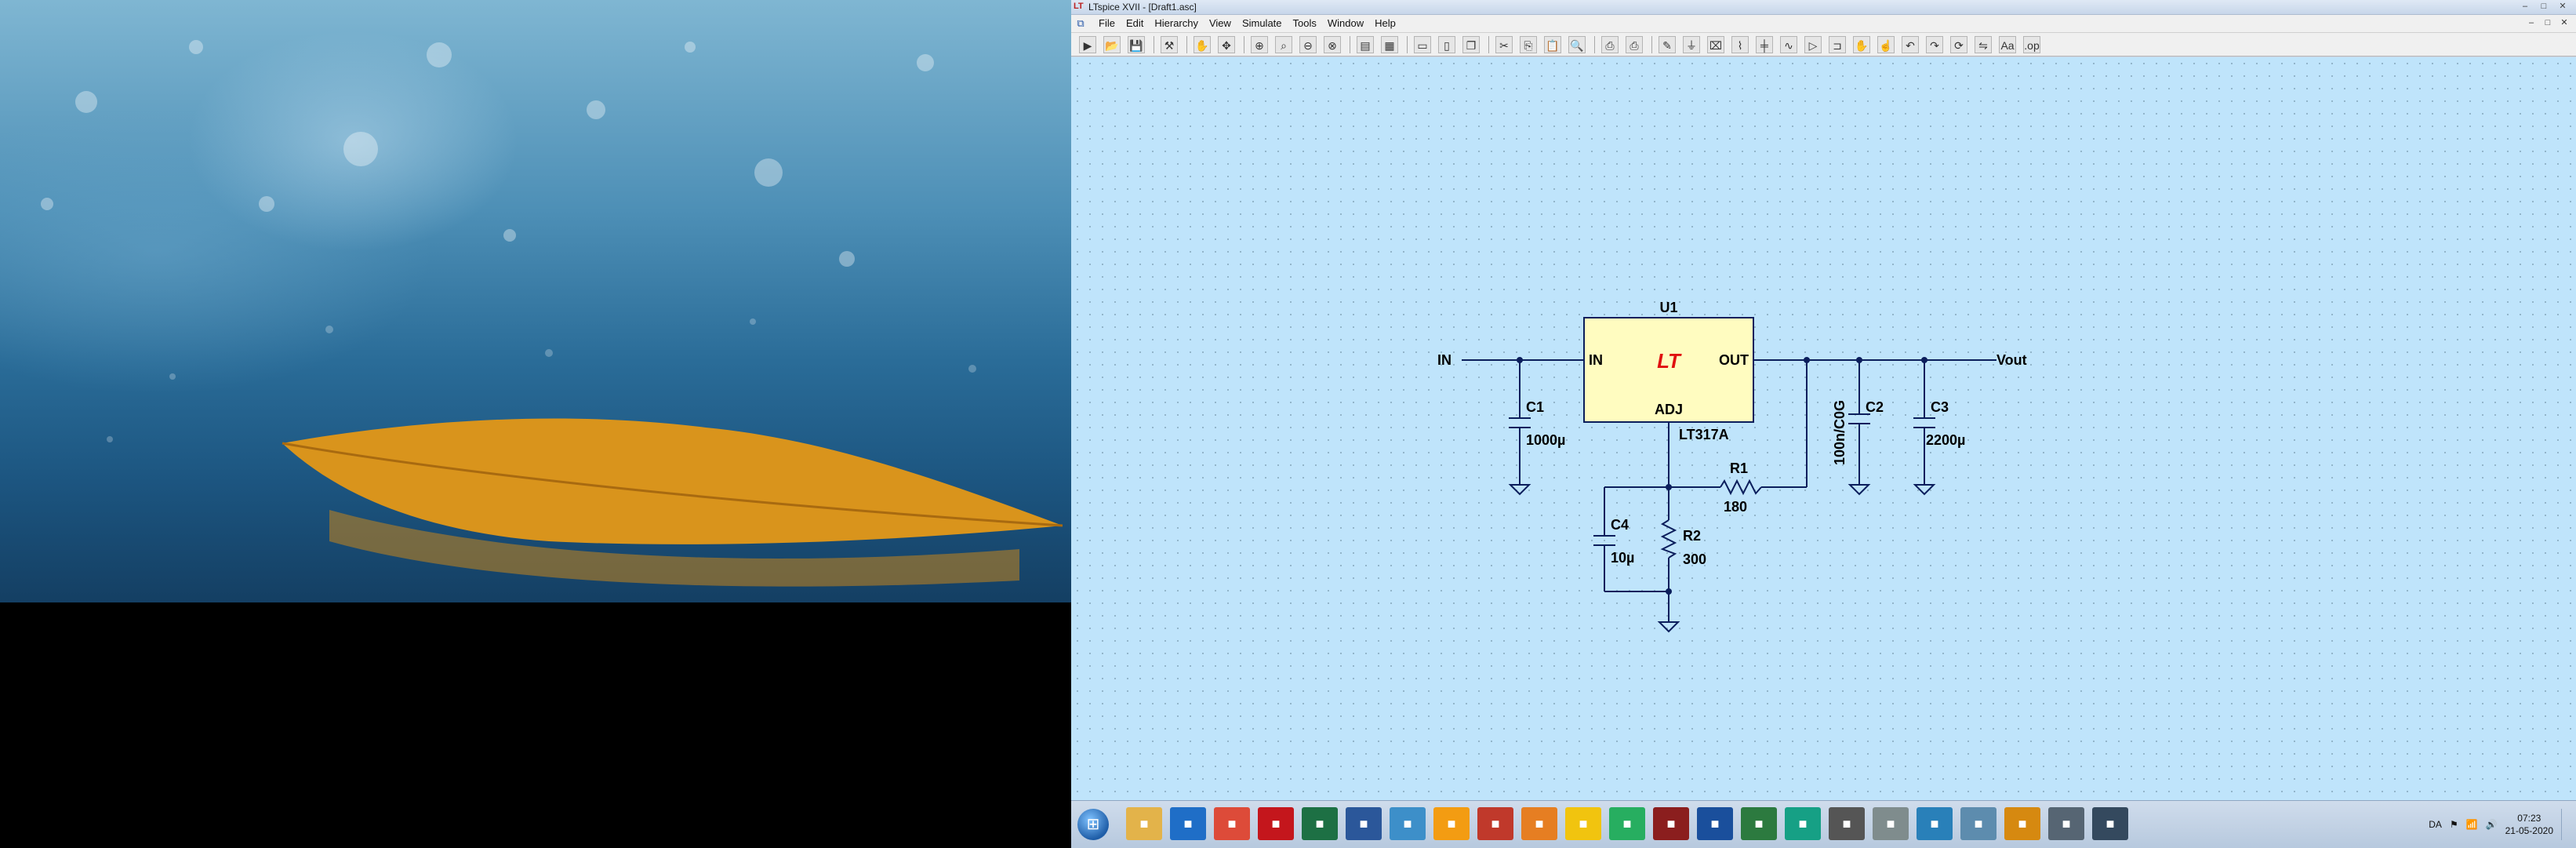  I want to click on capacitor-icon: ╪, so click(1764, 44).